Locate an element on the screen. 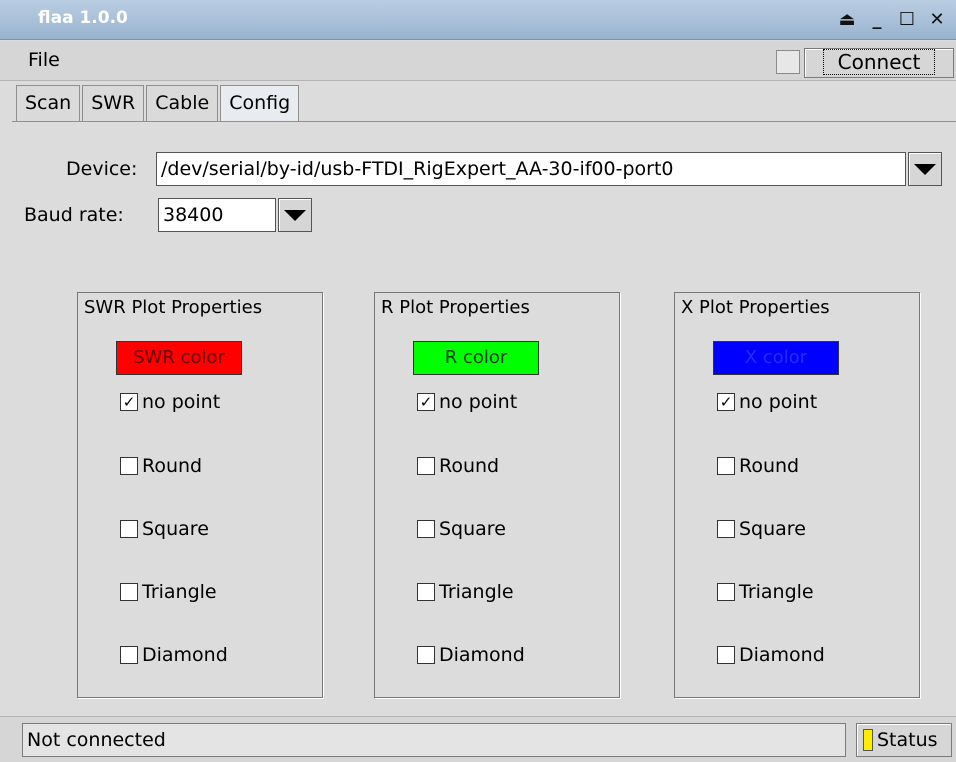 Image resolution: width=956 pixels, height=762 pixels. shade-icon: ⏏ is located at coordinates (847, 19).